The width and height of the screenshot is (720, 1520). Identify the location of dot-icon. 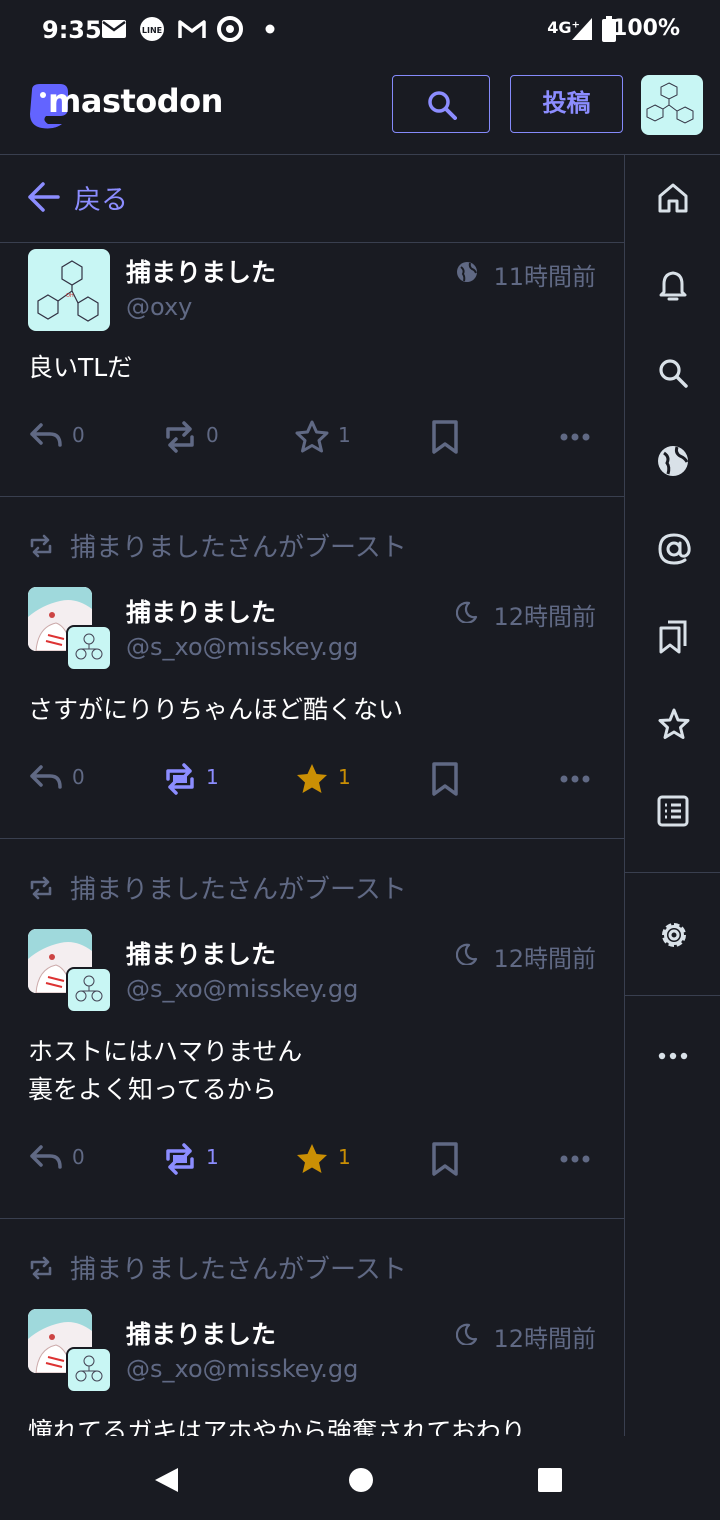
(270, 29).